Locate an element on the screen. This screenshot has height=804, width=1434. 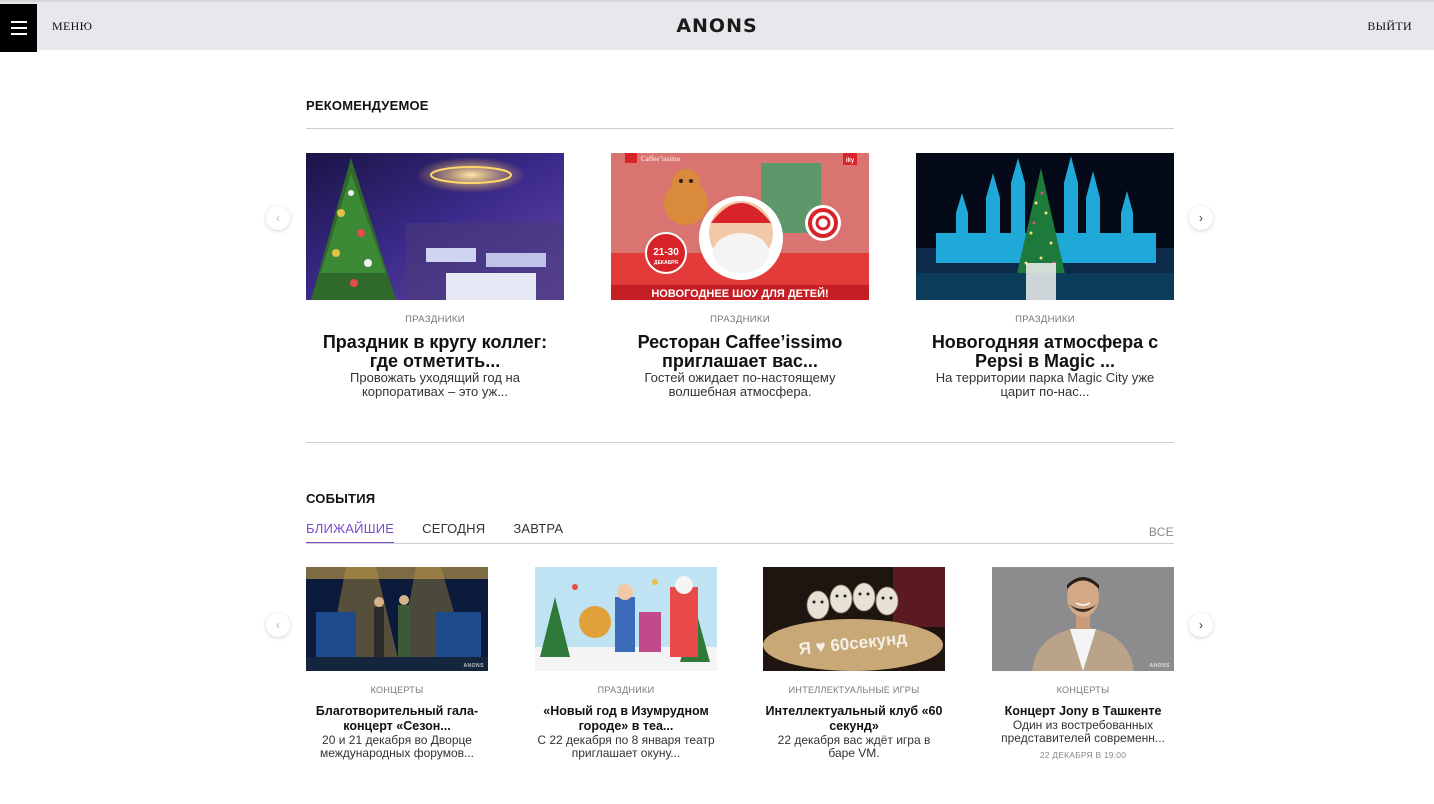
featured-prev-arrow-icon: ‹ is located at coordinates (278, 218).